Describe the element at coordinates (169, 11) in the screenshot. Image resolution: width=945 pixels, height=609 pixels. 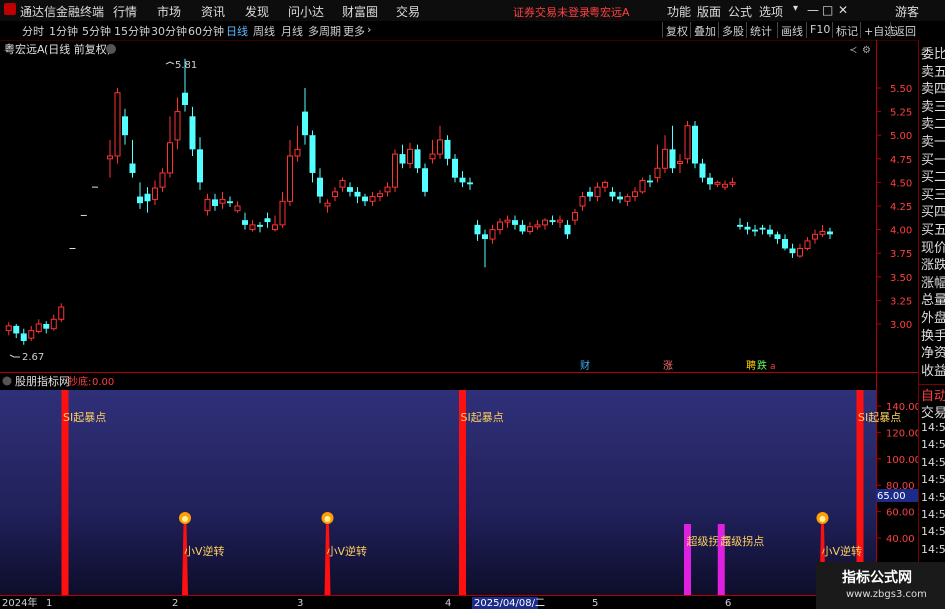
I see `menu-shichang: 市场` at that location.